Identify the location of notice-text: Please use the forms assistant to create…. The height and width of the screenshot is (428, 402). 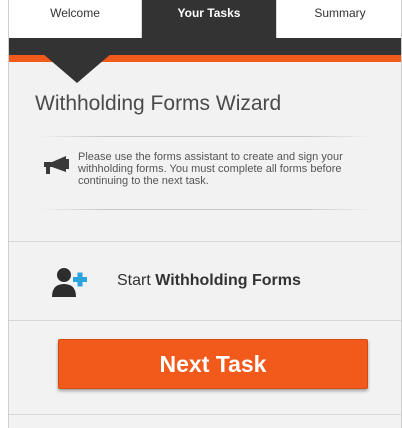
(210, 169).